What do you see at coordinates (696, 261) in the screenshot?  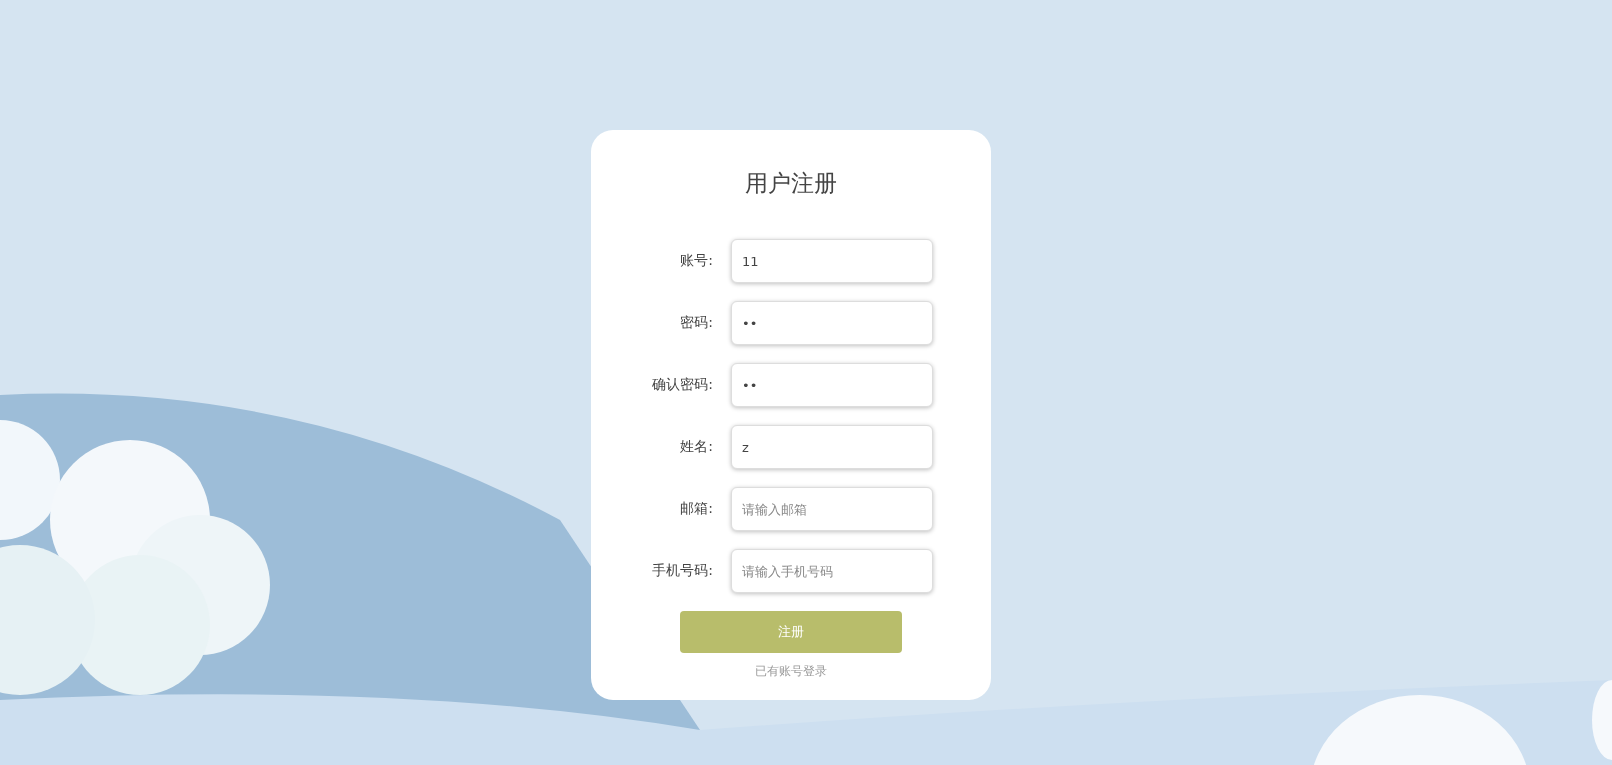 I see `field-label: 账号:` at bounding box center [696, 261].